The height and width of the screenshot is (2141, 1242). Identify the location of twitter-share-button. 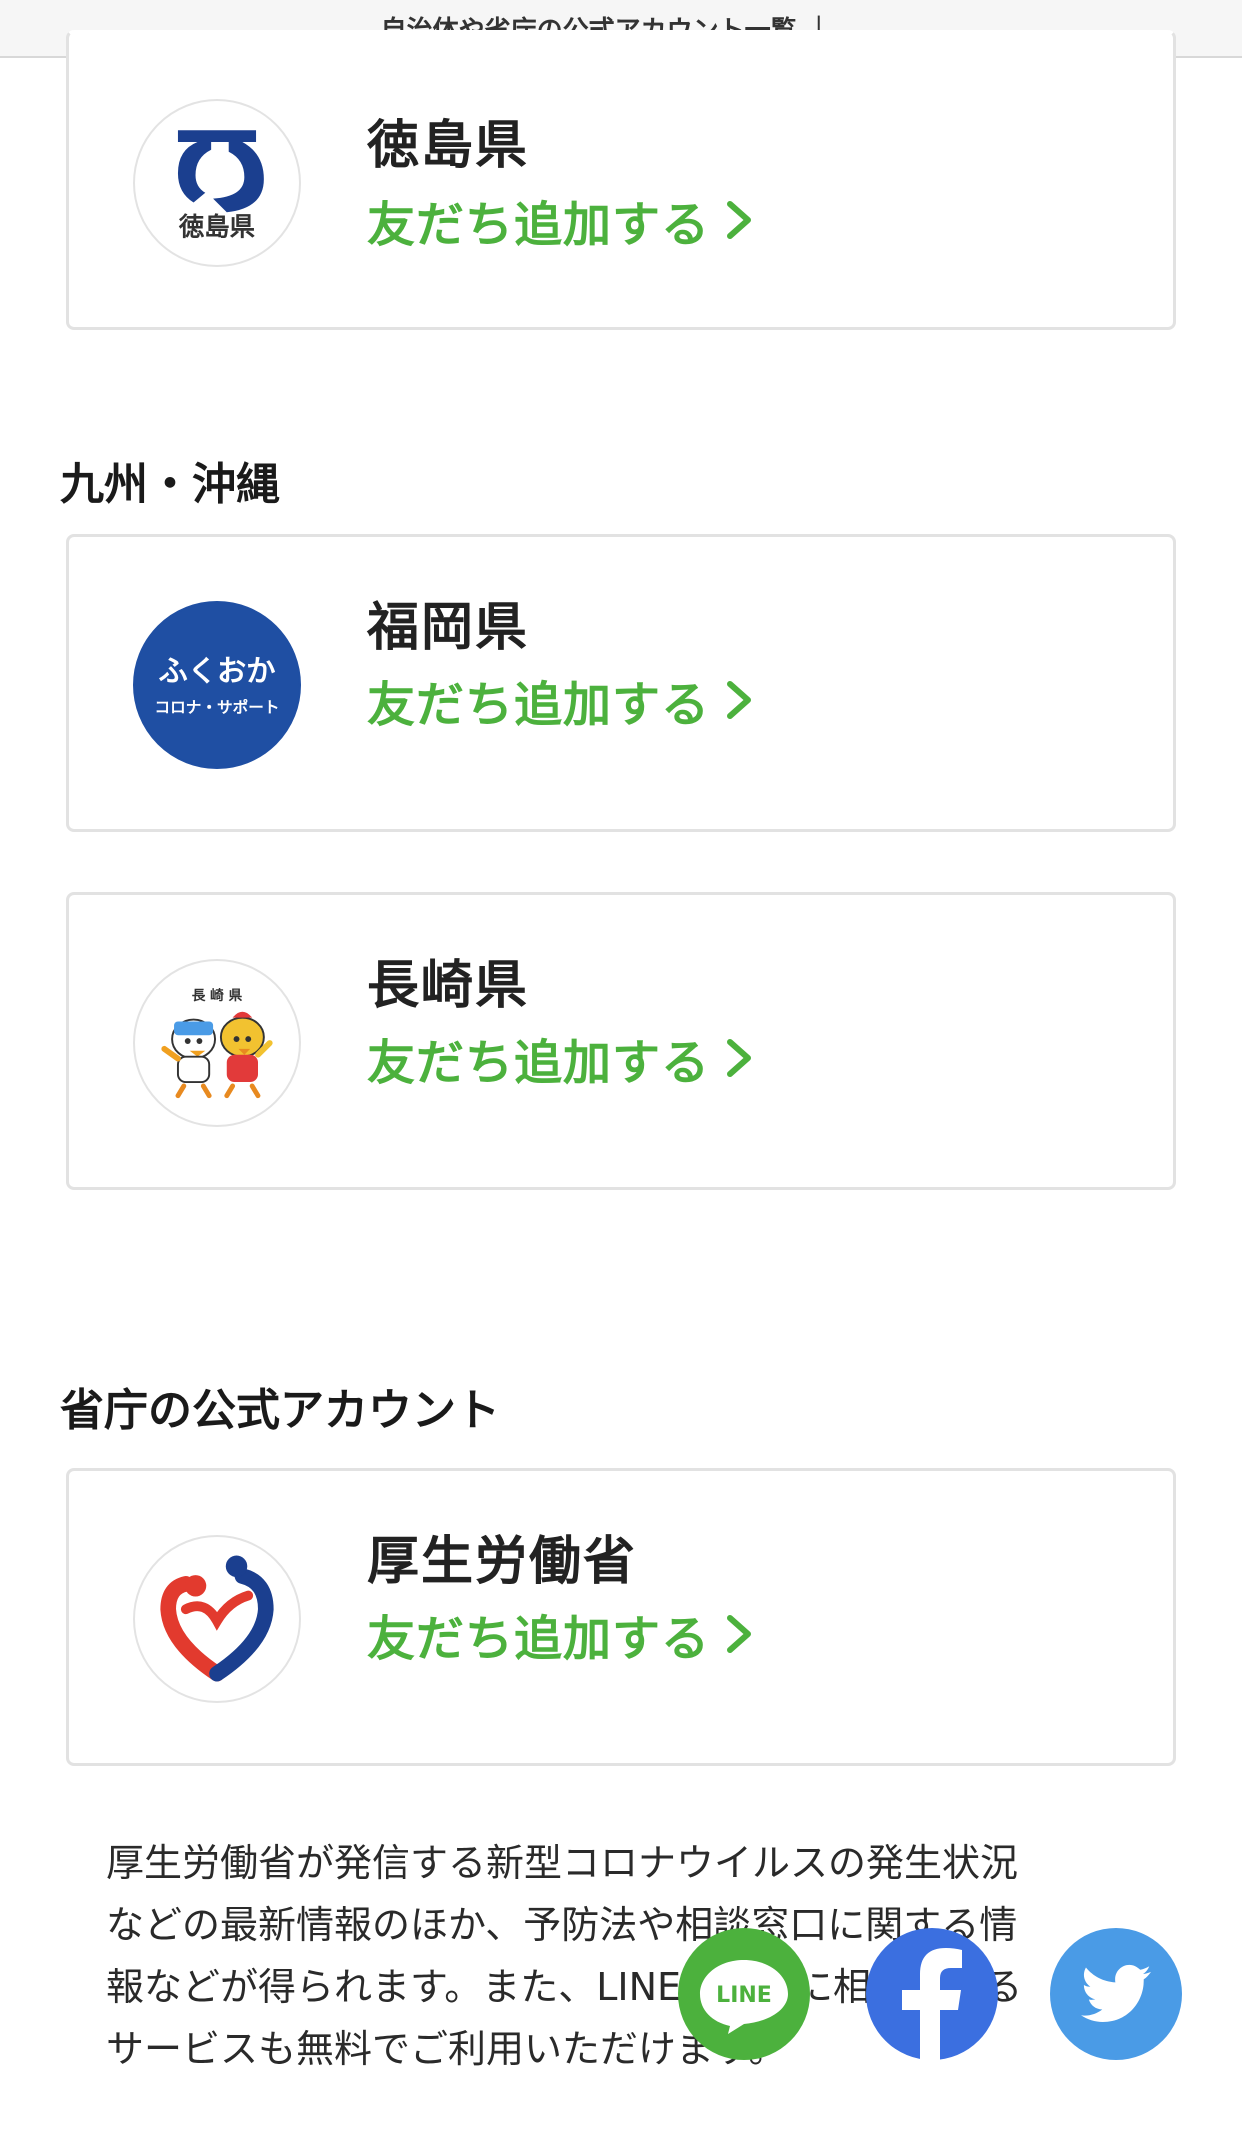
(1116, 1994).